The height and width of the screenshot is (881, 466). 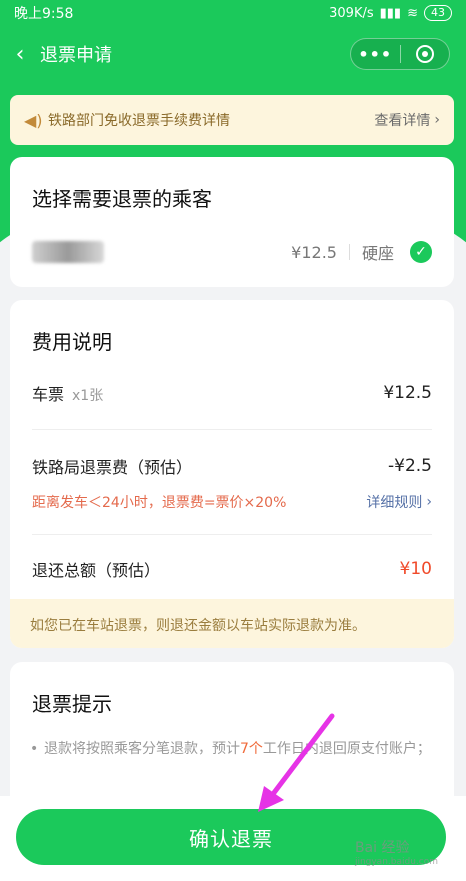 What do you see at coordinates (72, 704) in the screenshot?
I see `refund-tips-title: 退票提示` at bounding box center [72, 704].